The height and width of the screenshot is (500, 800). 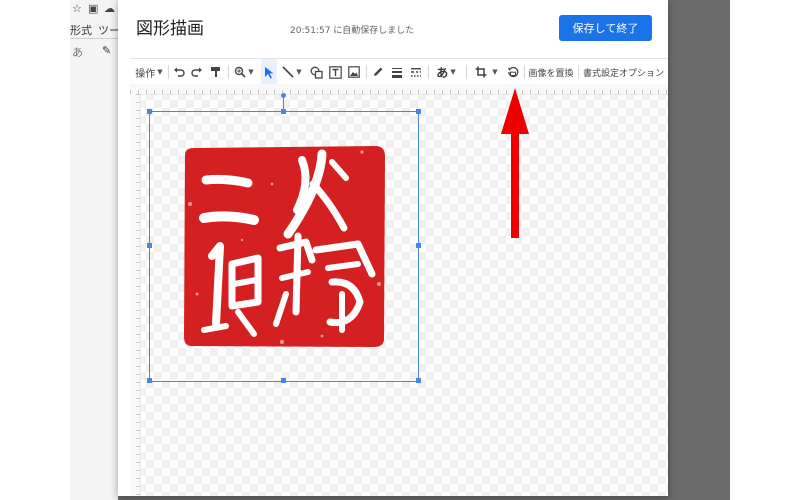 What do you see at coordinates (145, 74) in the screenshot?
I see `actions-menu-label: 操作` at bounding box center [145, 74].